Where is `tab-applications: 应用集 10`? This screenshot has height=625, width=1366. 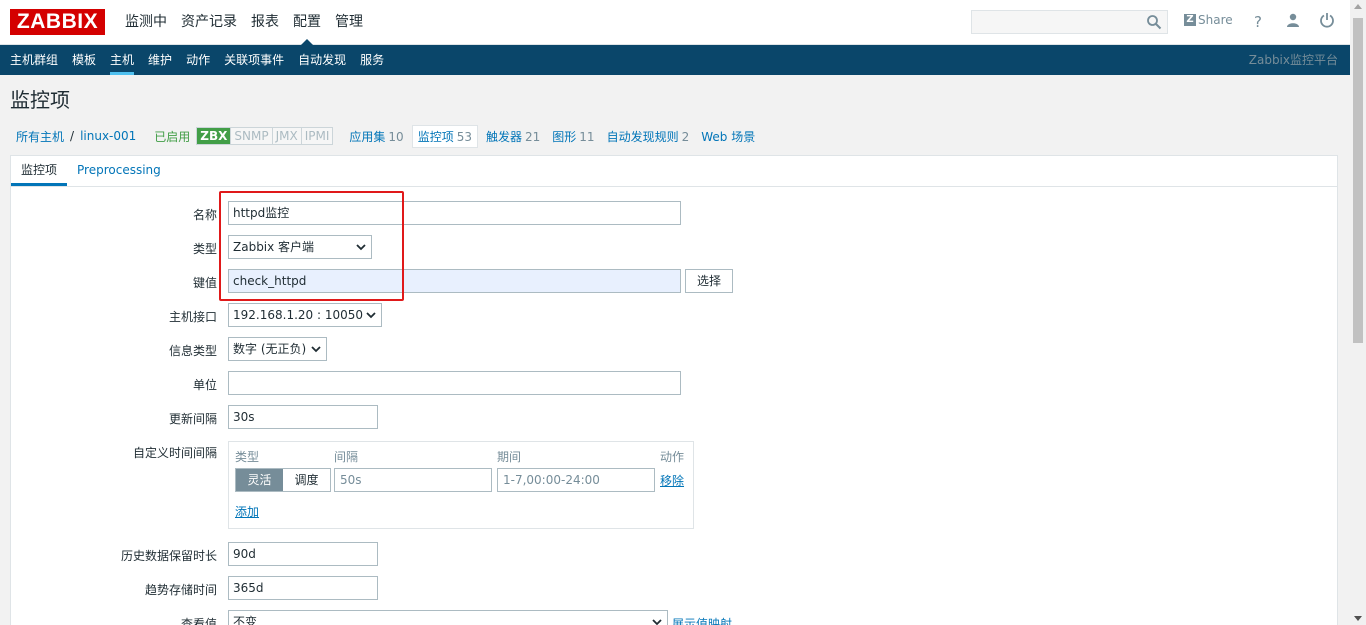 tab-applications: 应用集 10 is located at coordinates (376, 136).